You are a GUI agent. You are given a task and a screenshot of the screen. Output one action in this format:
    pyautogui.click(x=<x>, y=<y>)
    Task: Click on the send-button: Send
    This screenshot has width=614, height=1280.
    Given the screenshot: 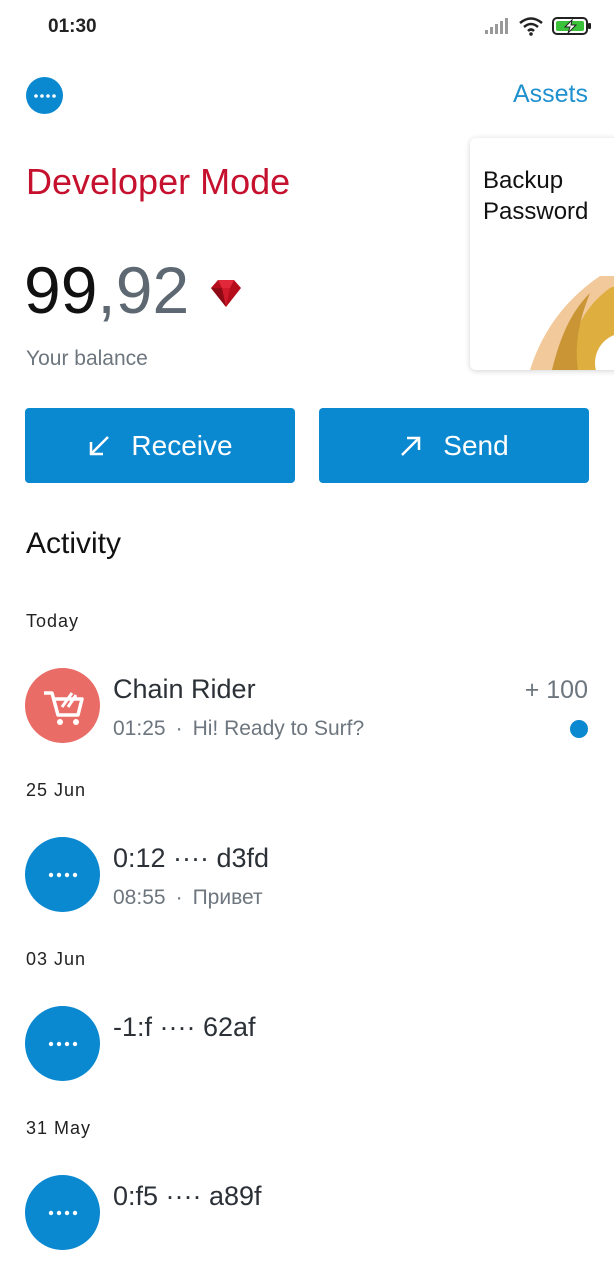 What is the action you would take?
    pyautogui.click(x=454, y=445)
    